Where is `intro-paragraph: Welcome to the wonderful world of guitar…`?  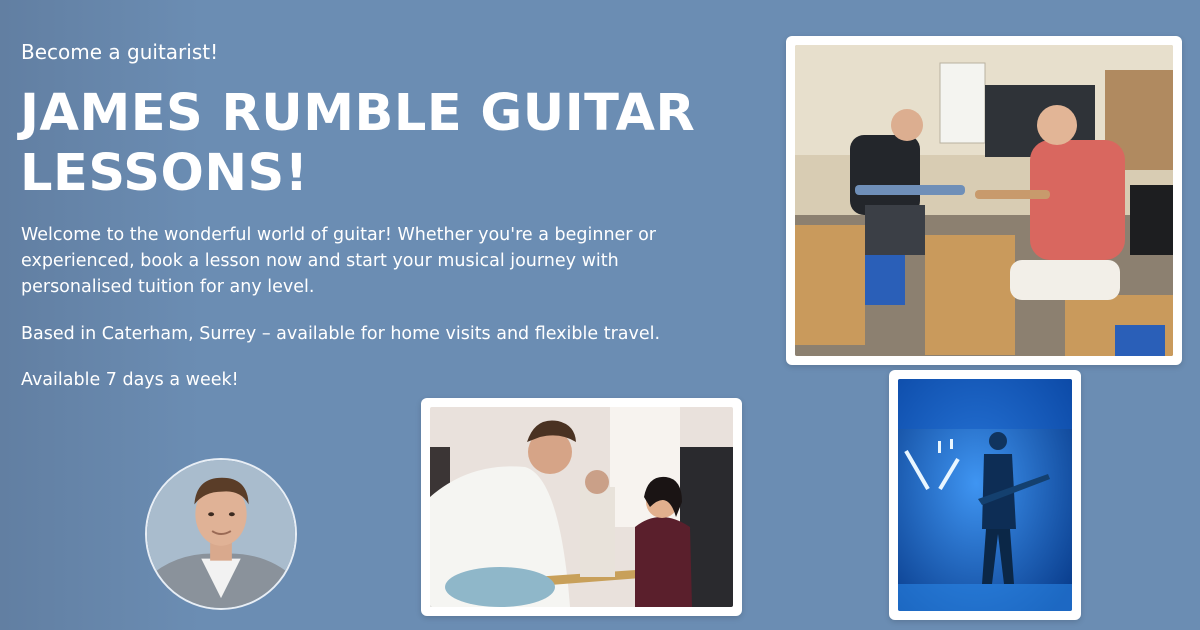
intro-paragraph: Welcome to the wonderful world of guitar… is located at coordinates (338, 261).